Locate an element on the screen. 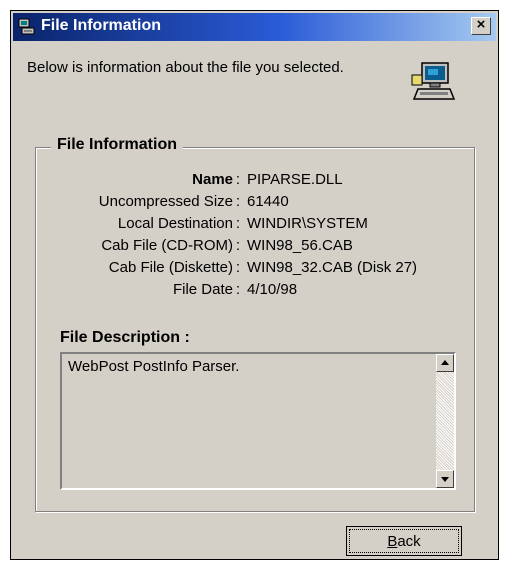  scroll-up-button is located at coordinates (445, 363).